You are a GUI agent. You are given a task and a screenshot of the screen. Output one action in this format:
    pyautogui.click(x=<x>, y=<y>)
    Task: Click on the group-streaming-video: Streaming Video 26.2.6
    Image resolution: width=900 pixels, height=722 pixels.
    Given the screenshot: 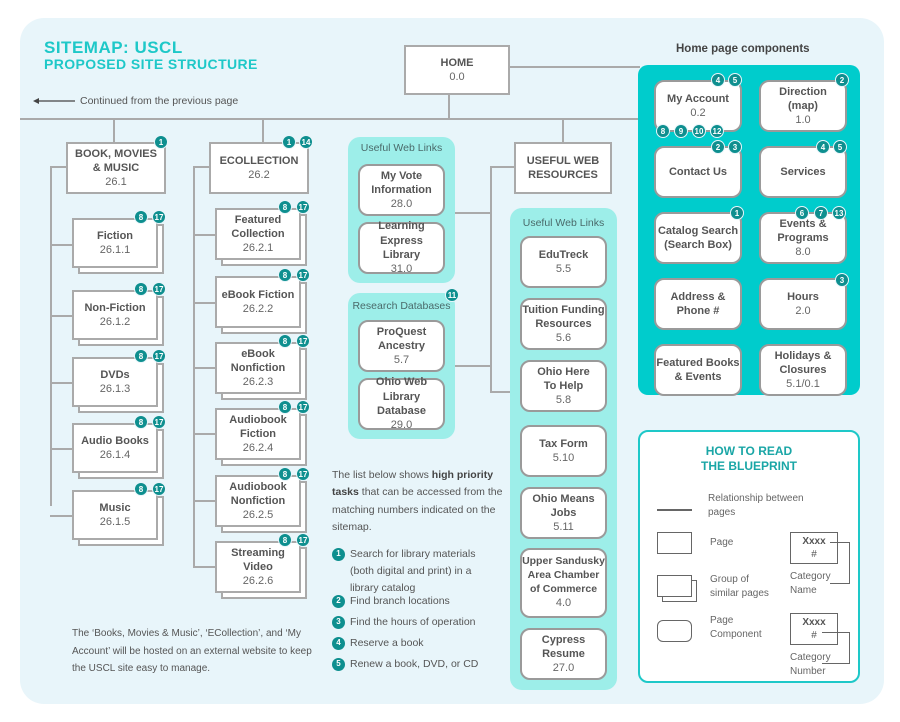 What is the action you would take?
    pyautogui.click(x=261, y=570)
    